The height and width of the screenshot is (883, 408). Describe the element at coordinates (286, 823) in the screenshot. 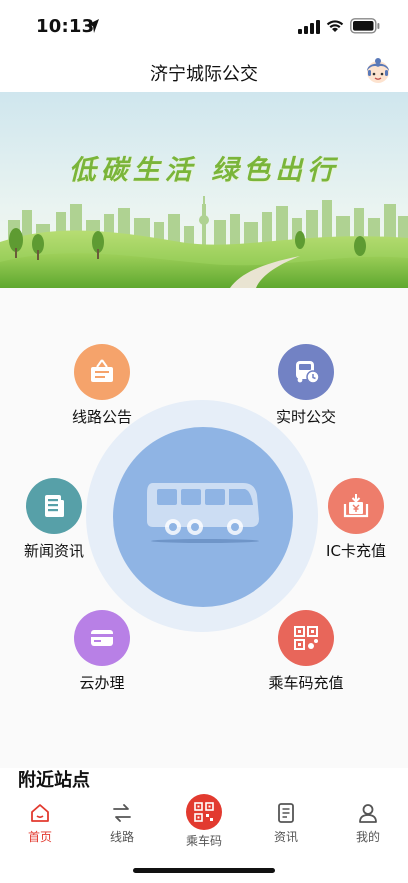

I see `tab-news: 资讯` at that location.